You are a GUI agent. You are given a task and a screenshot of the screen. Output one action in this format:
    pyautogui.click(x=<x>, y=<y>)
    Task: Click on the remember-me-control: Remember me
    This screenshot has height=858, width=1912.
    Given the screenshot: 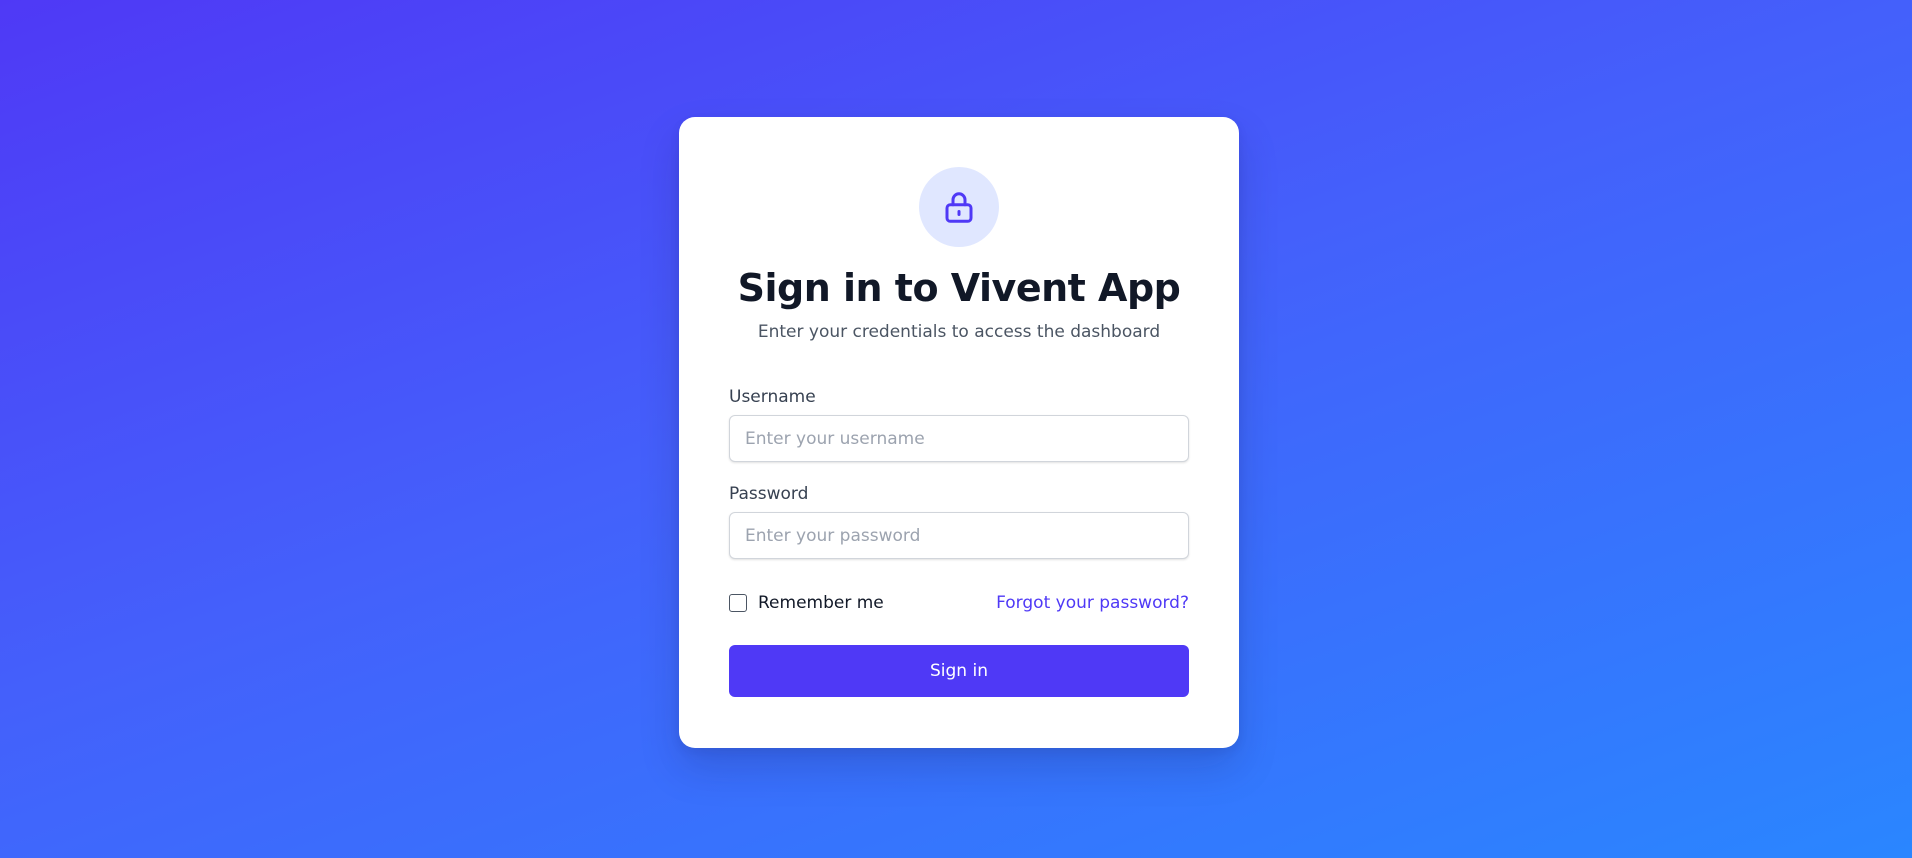 What is the action you would take?
    pyautogui.click(x=806, y=603)
    